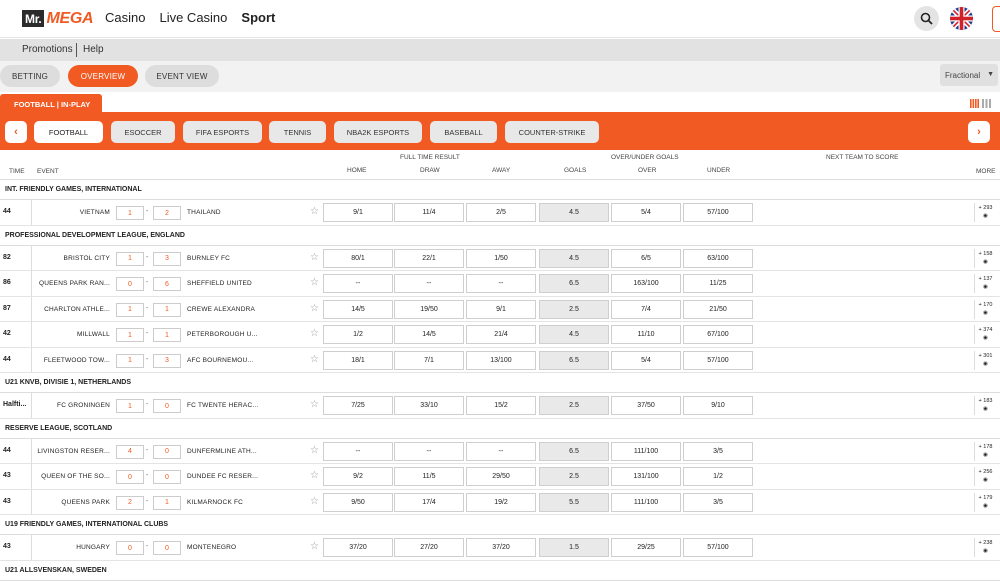 This screenshot has width=1000, height=586. What do you see at coordinates (358, 502) in the screenshot?
I see `odds-home: 9/50` at bounding box center [358, 502].